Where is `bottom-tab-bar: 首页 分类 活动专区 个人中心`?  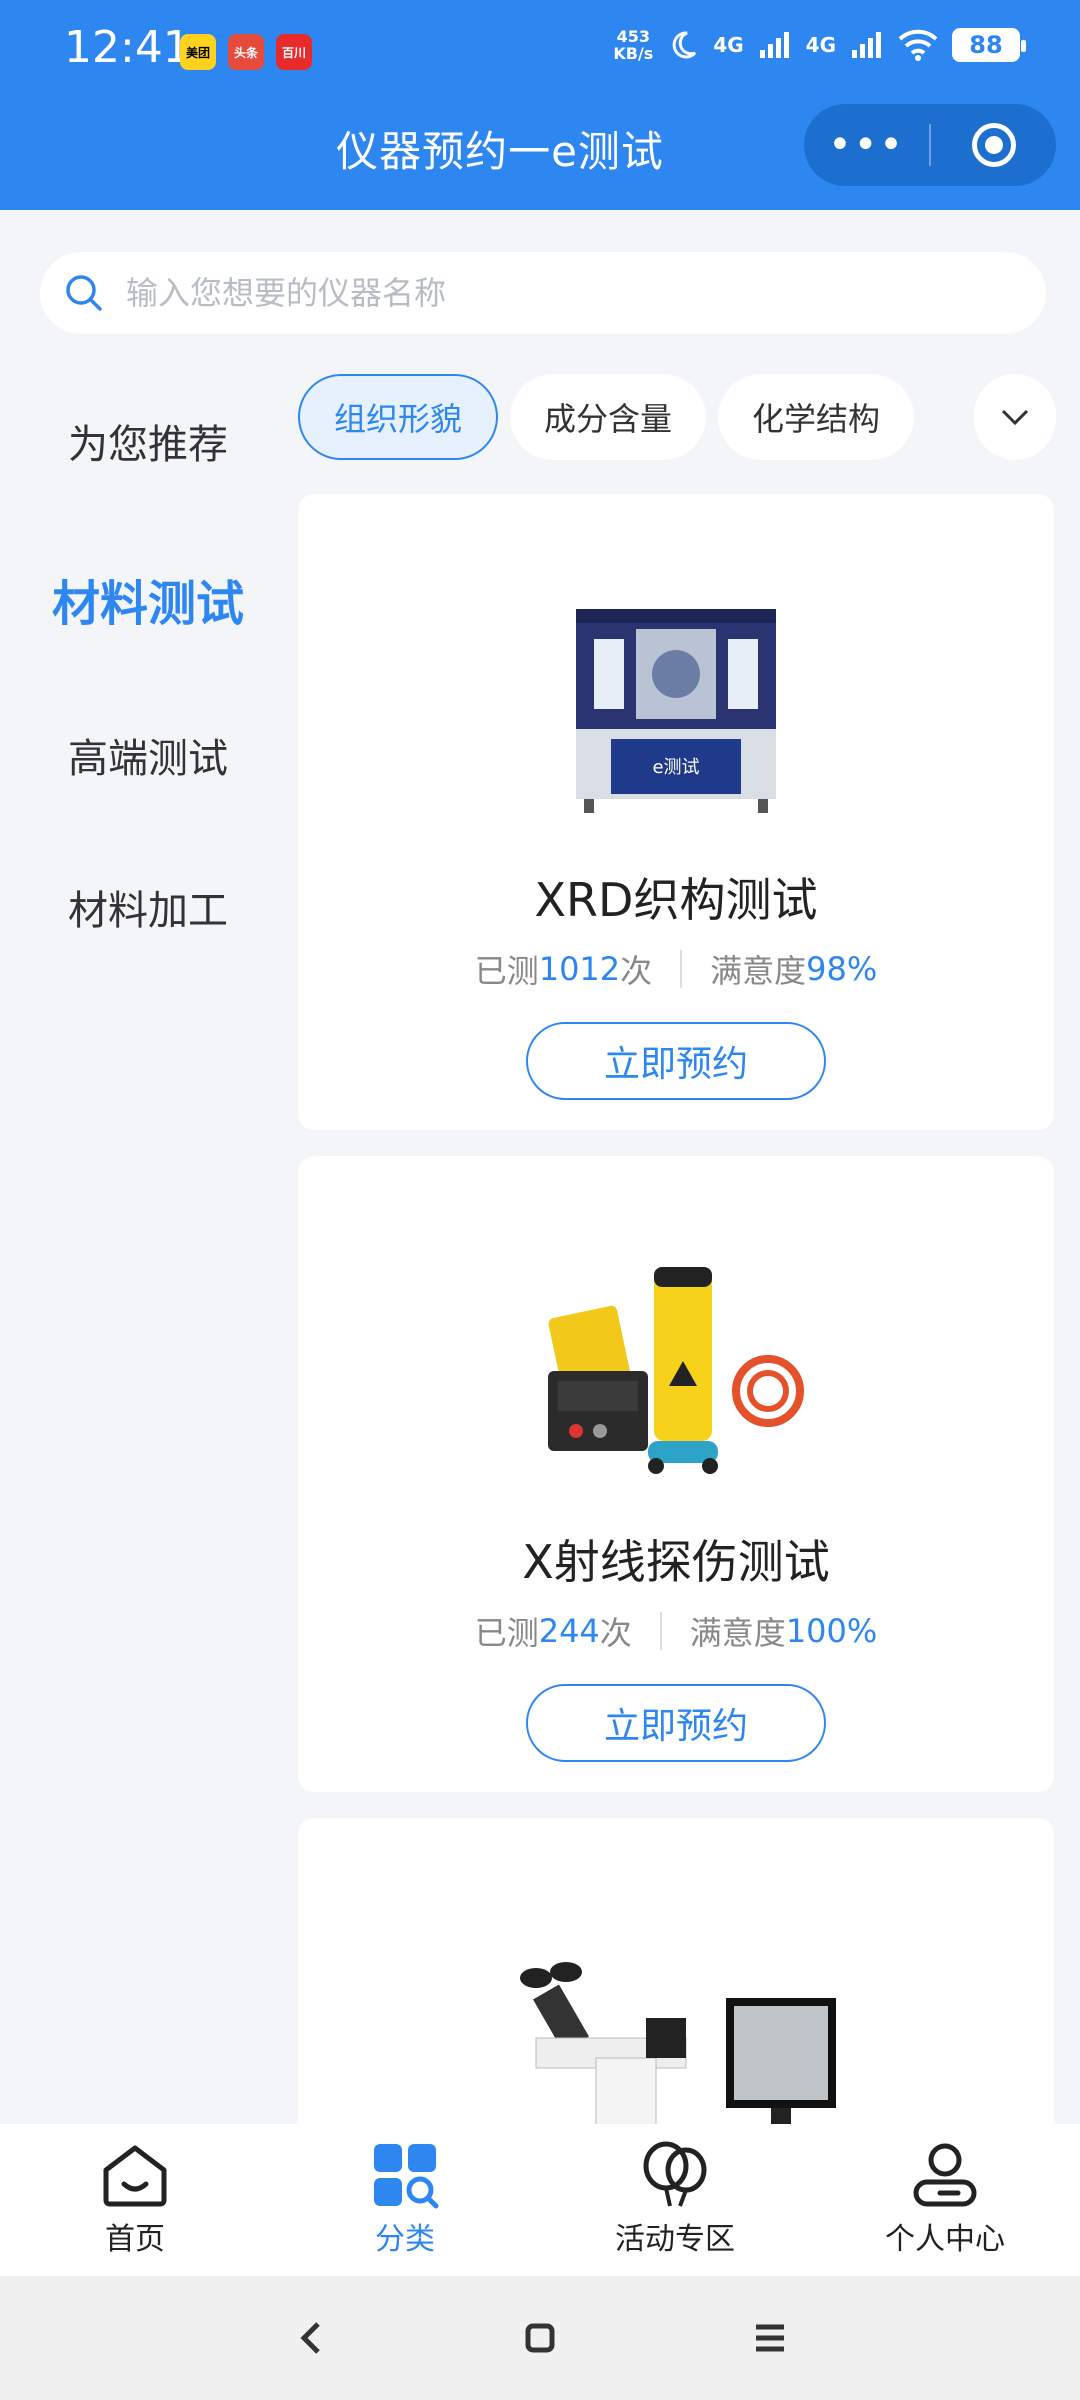 bottom-tab-bar: 首页 分类 活动专区 个人中心 is located at coordinates (540, 2200).